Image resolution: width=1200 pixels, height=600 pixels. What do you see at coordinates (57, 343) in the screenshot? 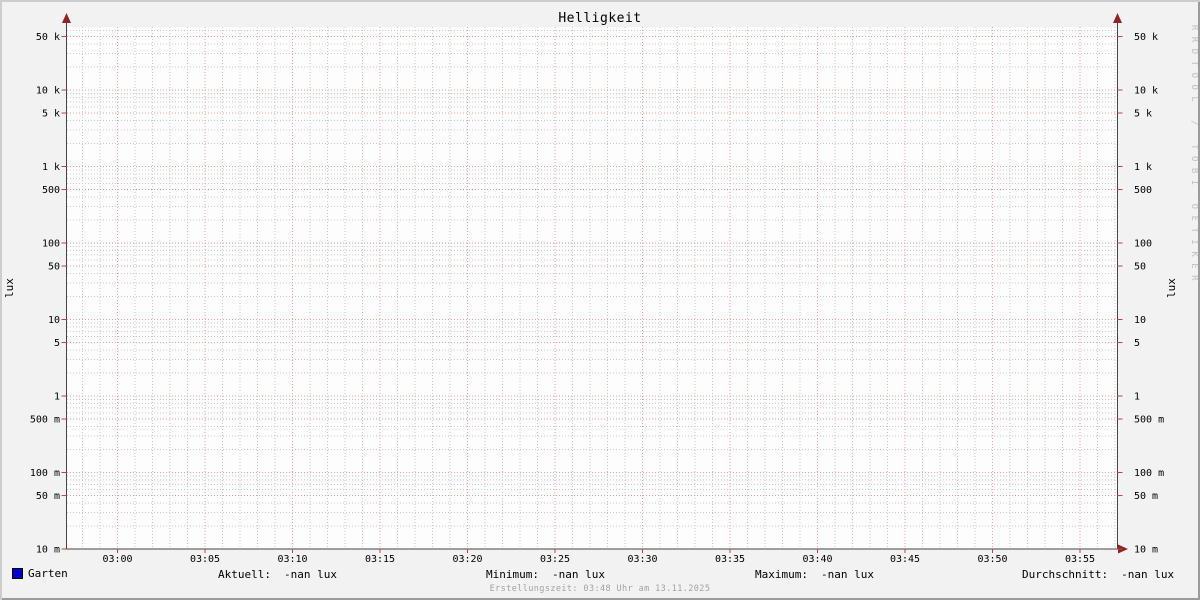
I see `y-tick-label-left: 5` at bounding box center [57, 343].